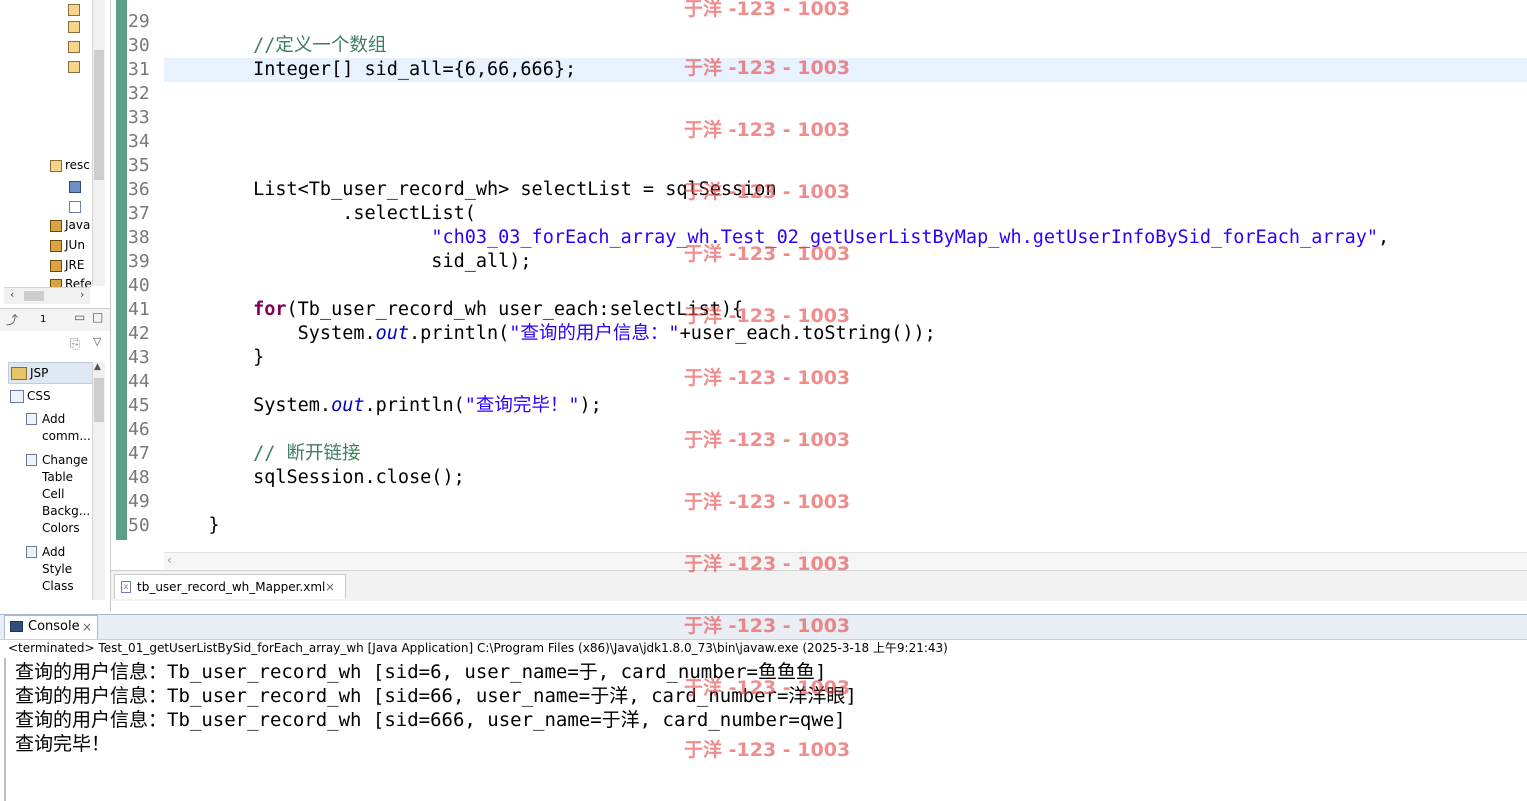  I want to click on code-line: System.out.println("查询完毕！");, so click(383, 406).